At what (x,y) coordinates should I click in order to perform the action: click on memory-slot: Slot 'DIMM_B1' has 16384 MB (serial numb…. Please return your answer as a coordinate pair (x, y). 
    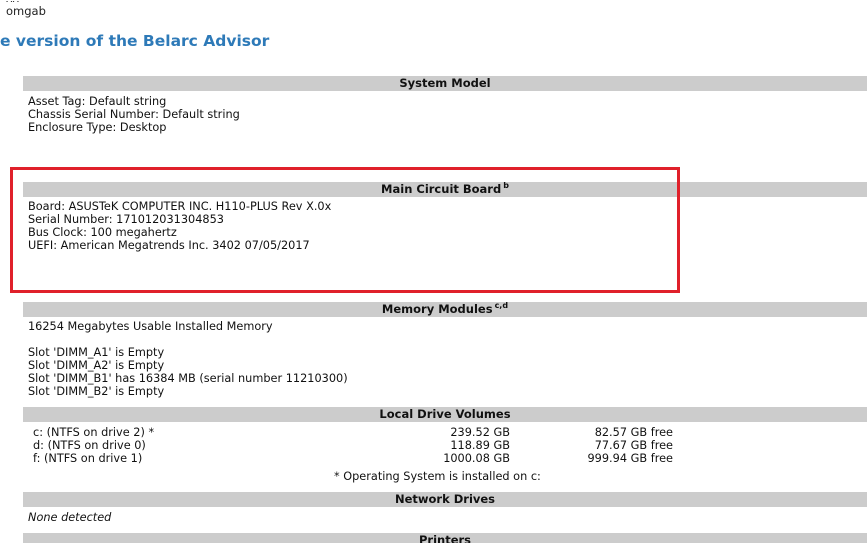
    Looking at the image, I should click on (188, 378).